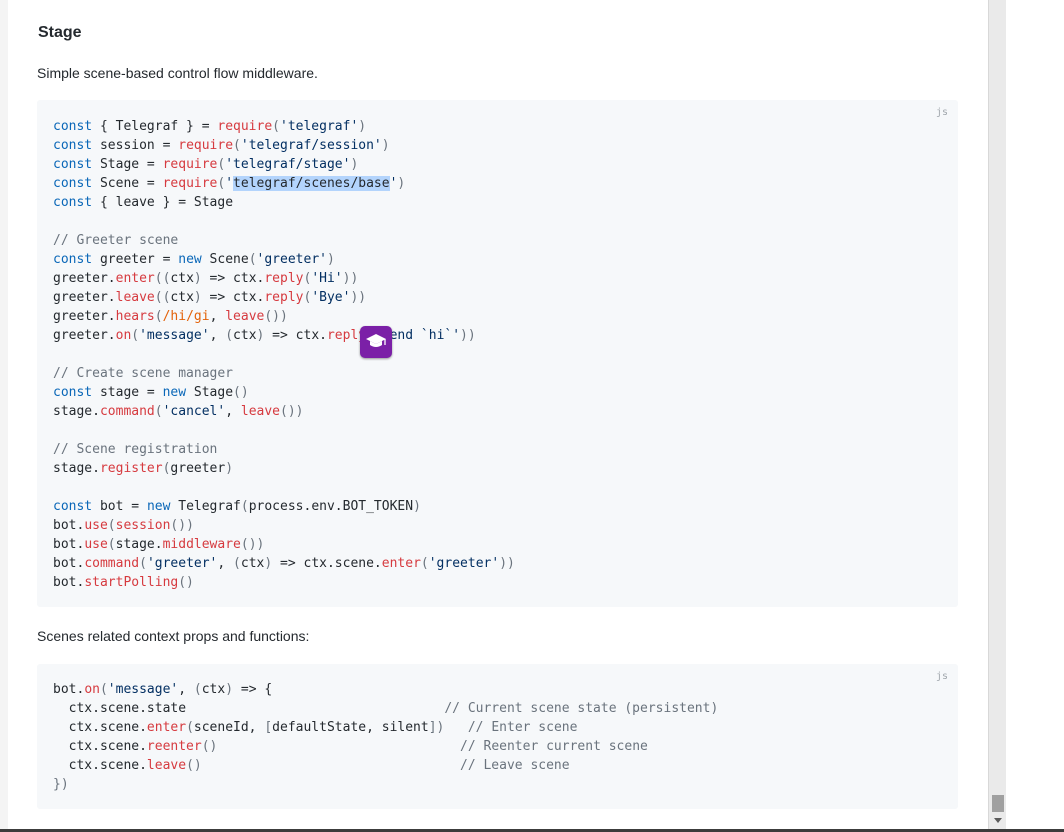 This screenshot has width=1064, height=832. What do you see at coordinates (131, 582) in the screenshot?
I see `code-token: startPolling` at bounding box center [131, 582].